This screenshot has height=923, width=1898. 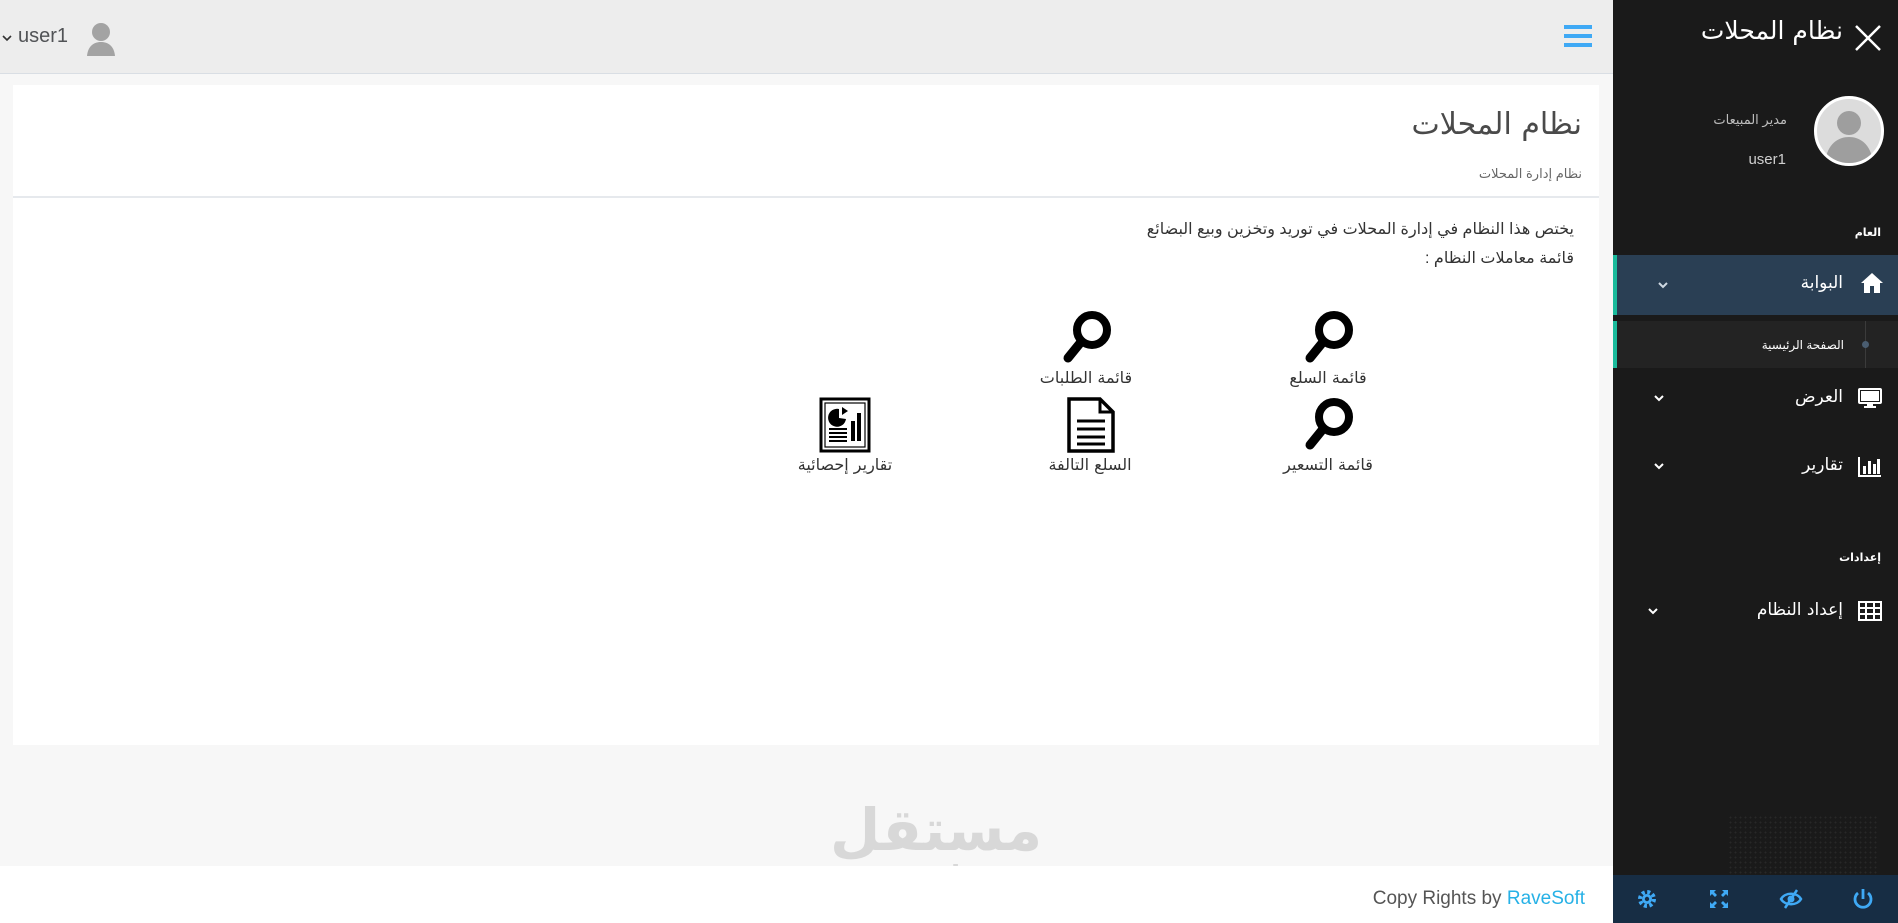 What do you see at coordinates (1818, 397) in the screenshot?
I see `sidebar-item-label: العرض` at bounding box center [1818, 397].